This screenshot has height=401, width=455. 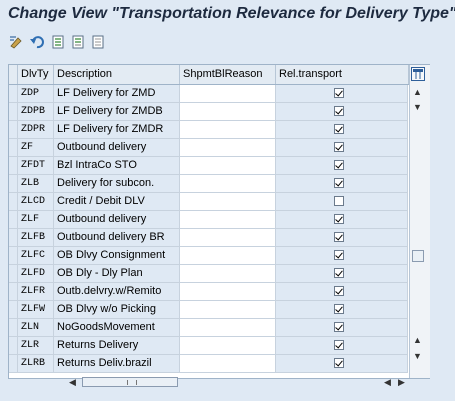 What do you see at coordinates (418, 256) in the screenshot?
I see `vertical-scroll-thumb` at bounding box center [418, 256].